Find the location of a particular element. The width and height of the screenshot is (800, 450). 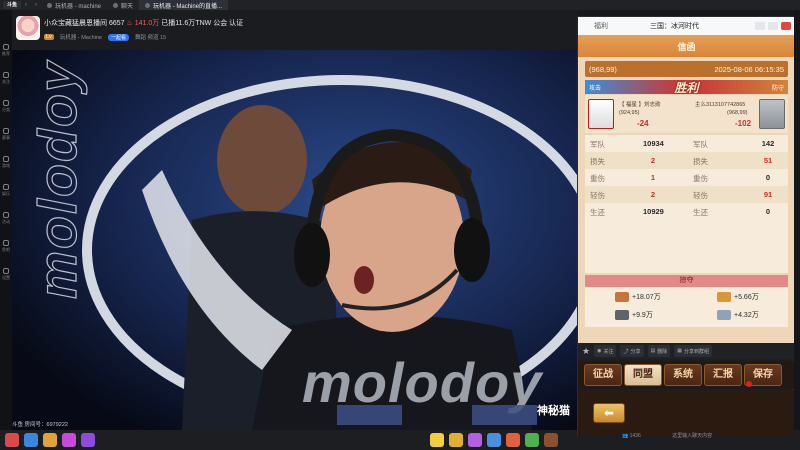

room-category: 舞蹈 频道 15 is located at coordinates (150, 37).